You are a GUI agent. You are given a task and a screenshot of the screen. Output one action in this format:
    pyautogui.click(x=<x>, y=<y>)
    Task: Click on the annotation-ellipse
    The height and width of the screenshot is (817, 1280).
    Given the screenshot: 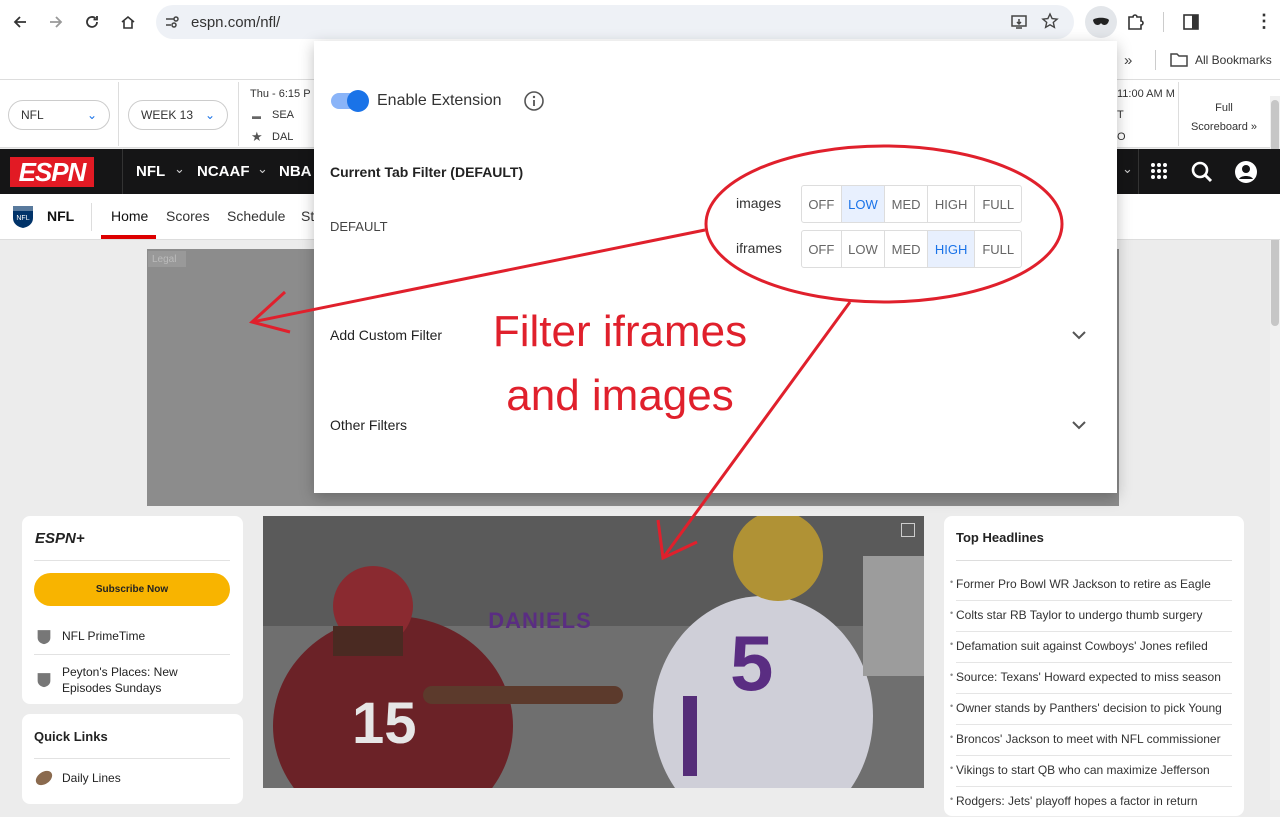 What is the action you would take?
    pyautogui.click(x=884, y=224)
    